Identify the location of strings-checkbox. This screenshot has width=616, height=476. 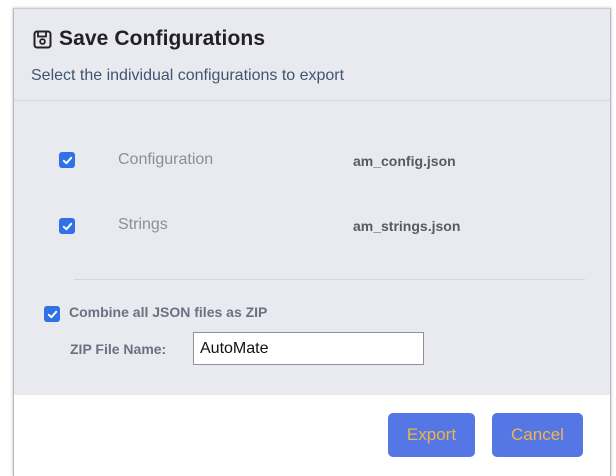
(67, 226).